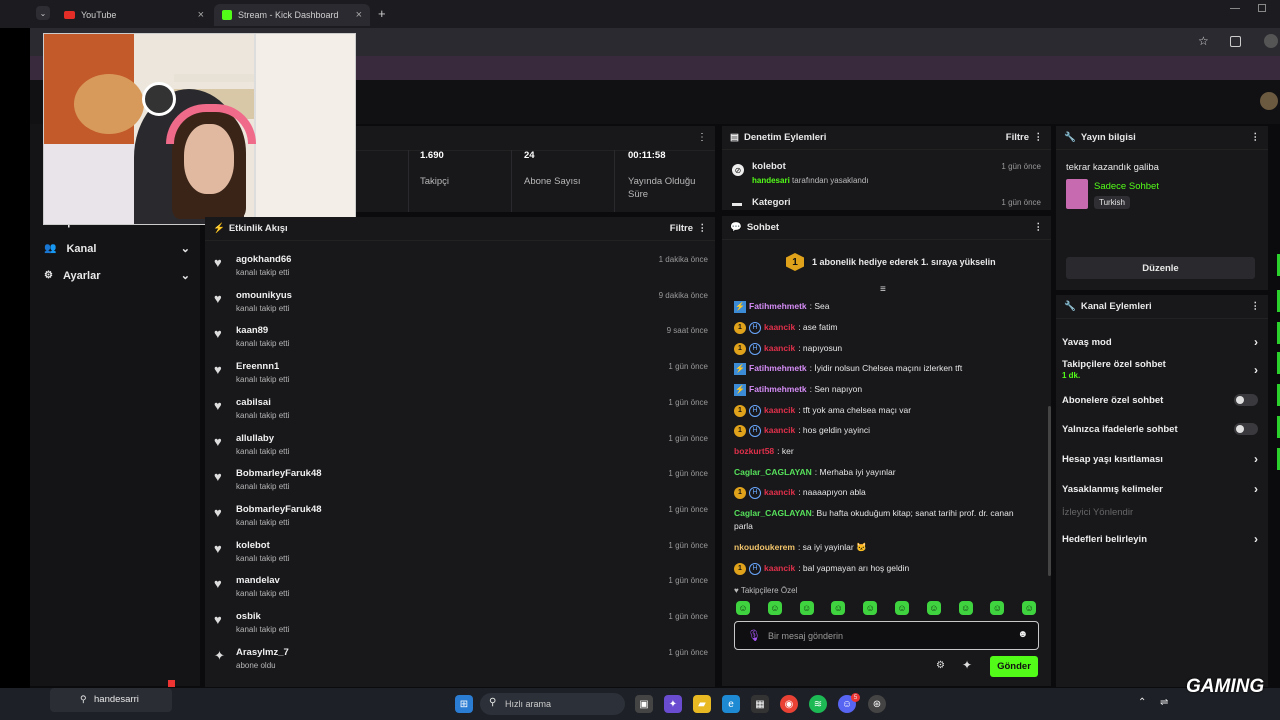 Image resolution: width=1280 pixels, height=720 pixels. Describe the element at coordinates (1142, 702) in the screenshot. I see `chevron-up-icon: ⌃` at that location.